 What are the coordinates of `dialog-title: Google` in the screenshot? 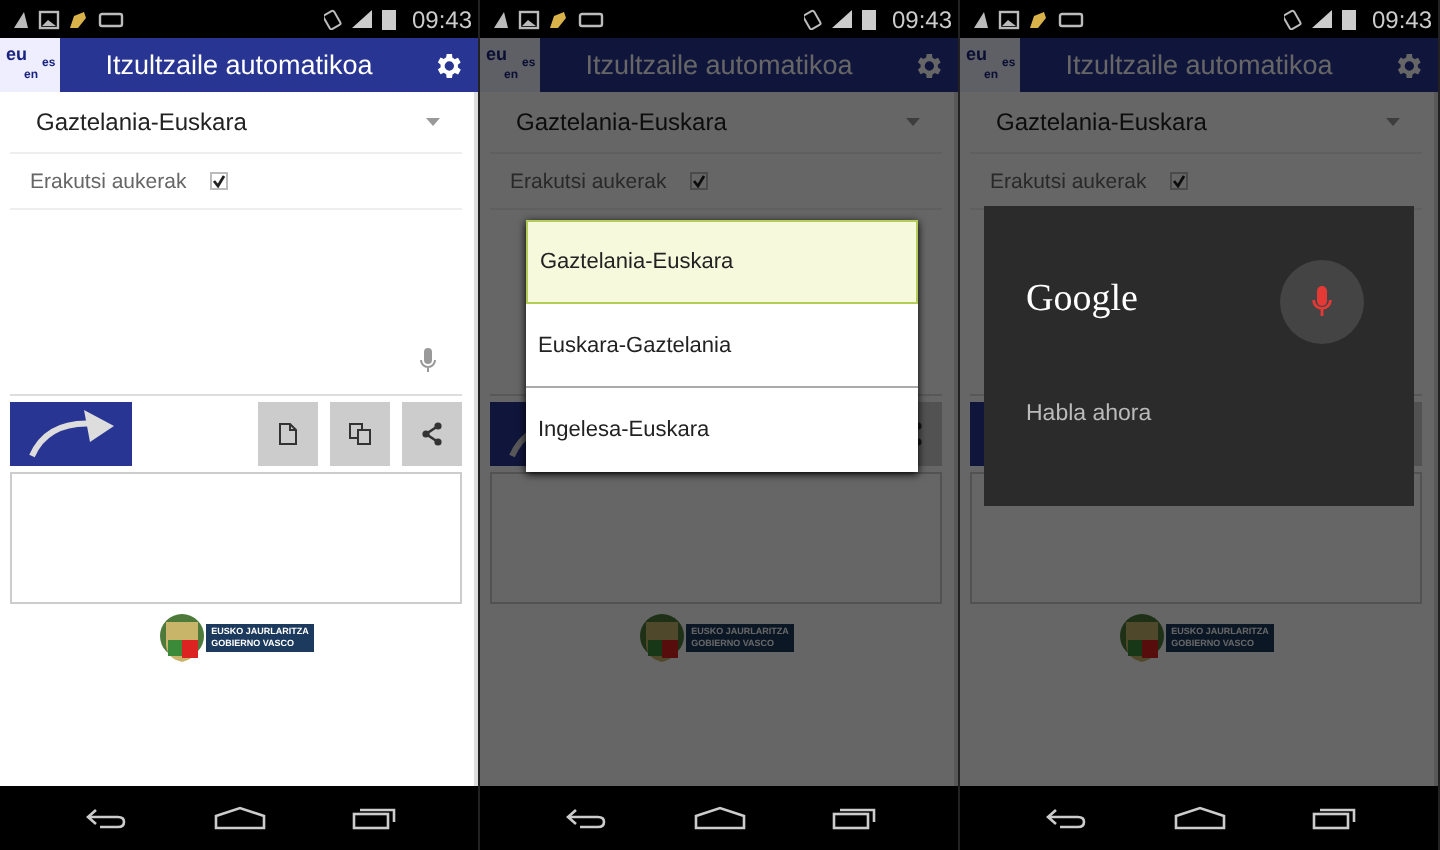 It's located at (1082, 300).